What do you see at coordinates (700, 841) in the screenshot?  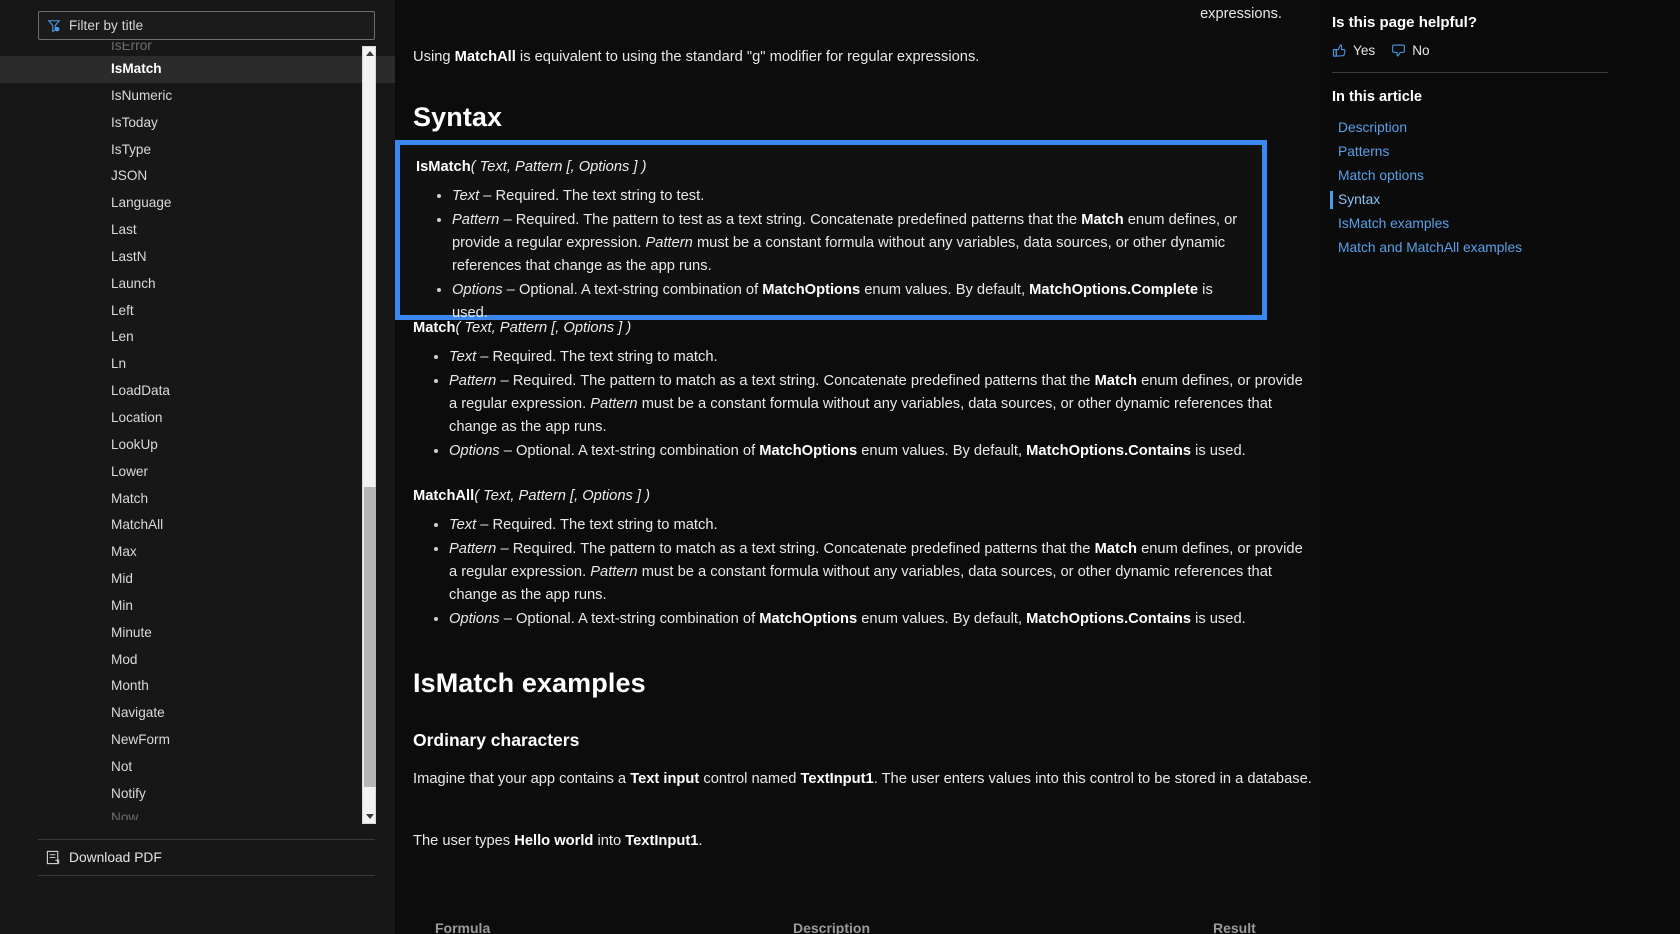 I see `p2-c: .` at bounding box center [700, 841].